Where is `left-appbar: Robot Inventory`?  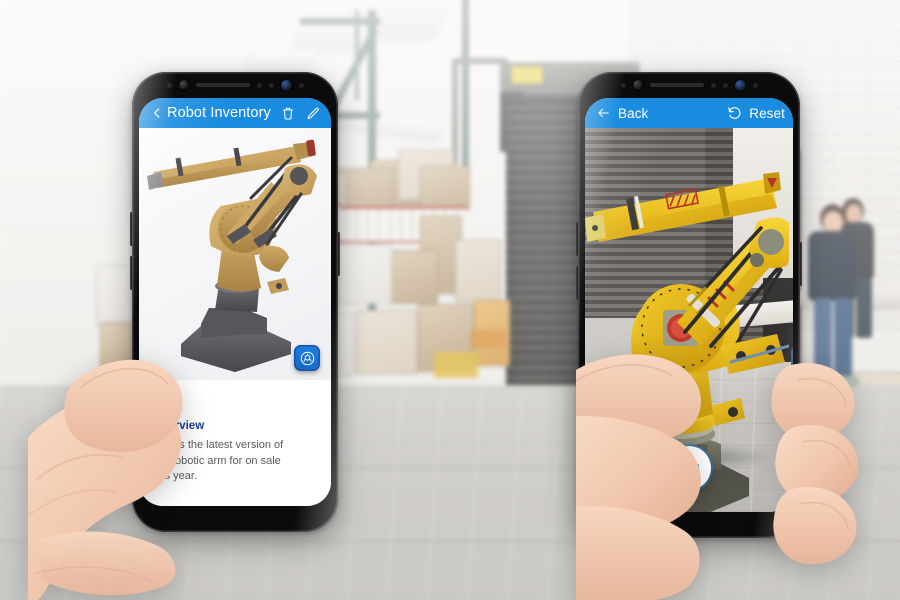
left-appbar: Robot Inventory is located at coordinates (235, 113).